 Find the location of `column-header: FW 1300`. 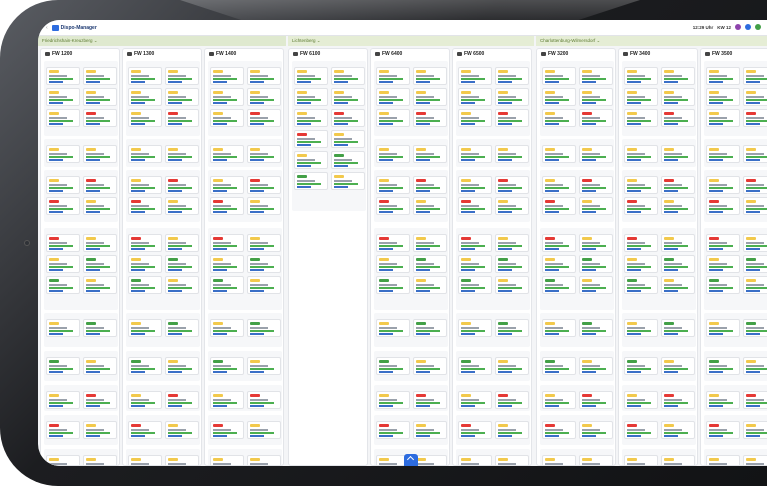

column-header: FW 1300 is located at coordinates (162, 54).